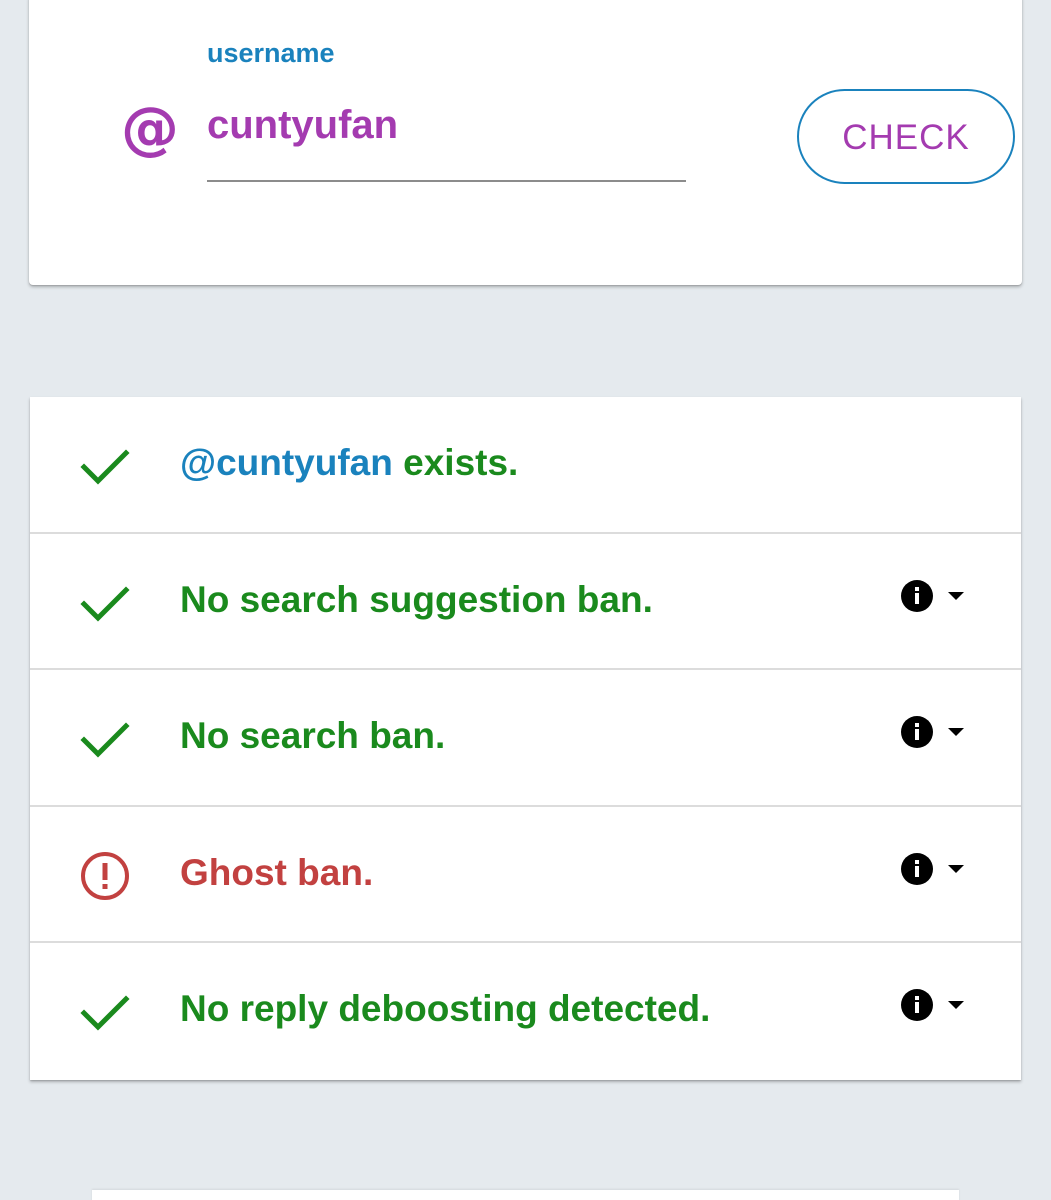  I want to click on check-button: CHECK, so click(906, 136).